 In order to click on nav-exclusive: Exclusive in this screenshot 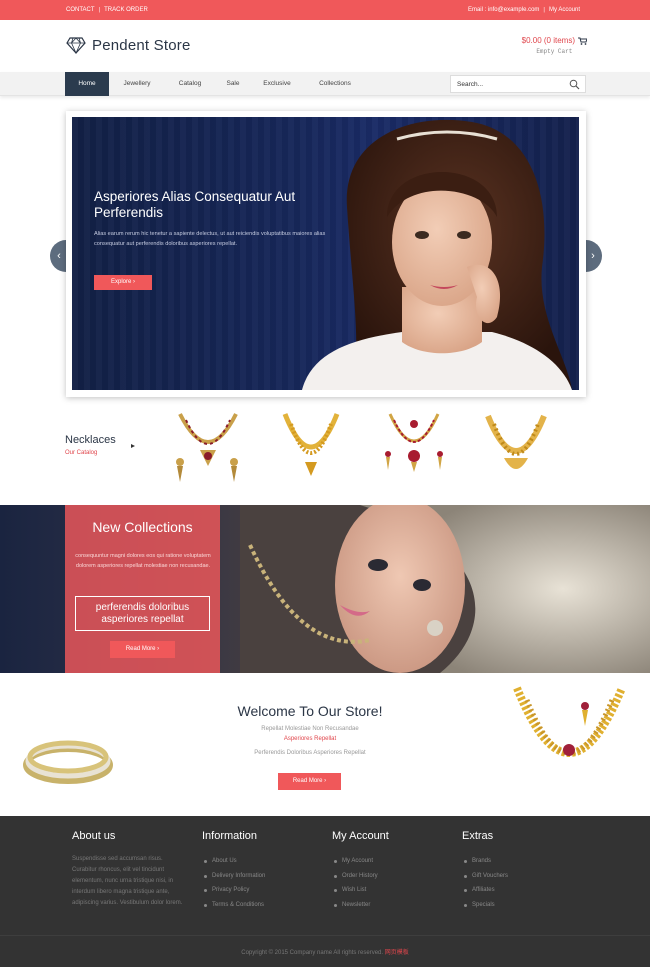, I will do `click(277, 84)`.